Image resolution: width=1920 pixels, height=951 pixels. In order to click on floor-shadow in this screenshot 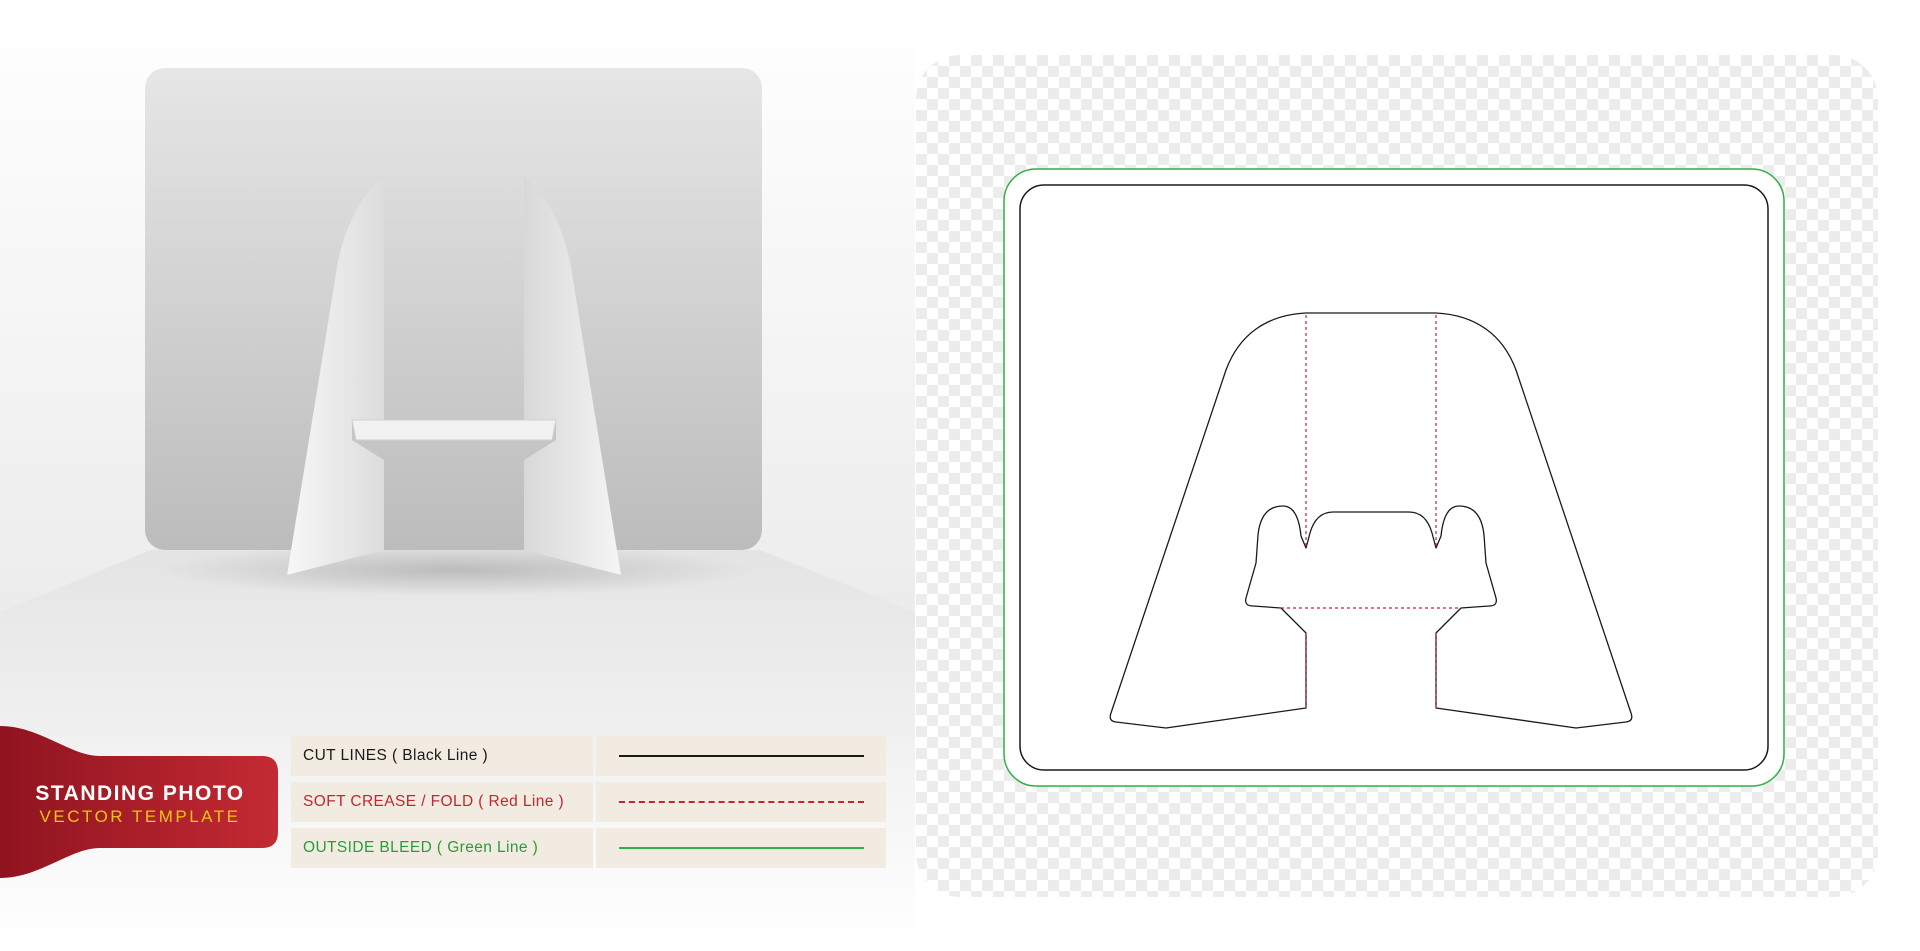, I will do `click(455, 570)`.